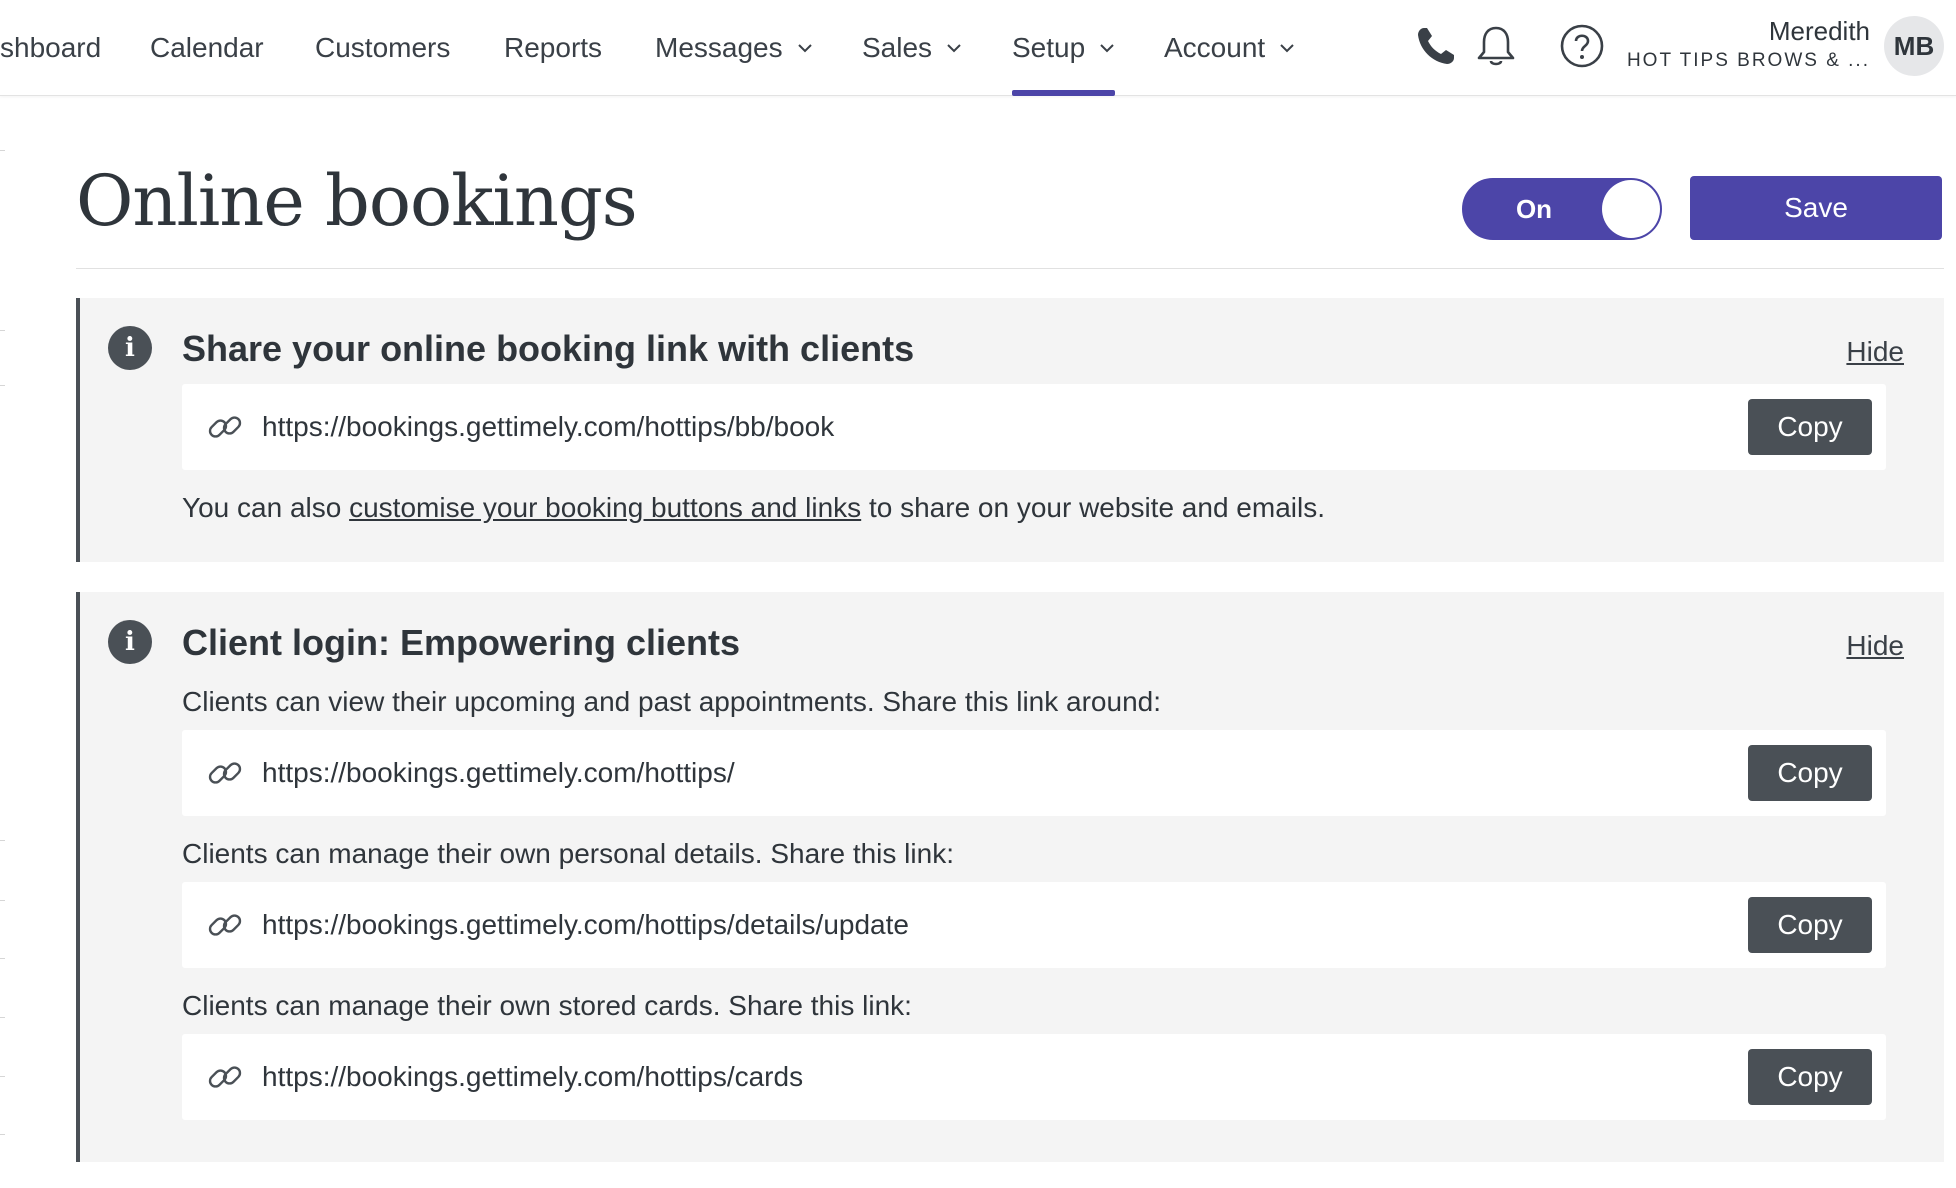 The height and width of the screenshot is (1188, 1956). What do you see at coordinates (1562, 209) in the screenshot?
I see `online-bookings-toggle: On` at bounding box center [1562, 209].